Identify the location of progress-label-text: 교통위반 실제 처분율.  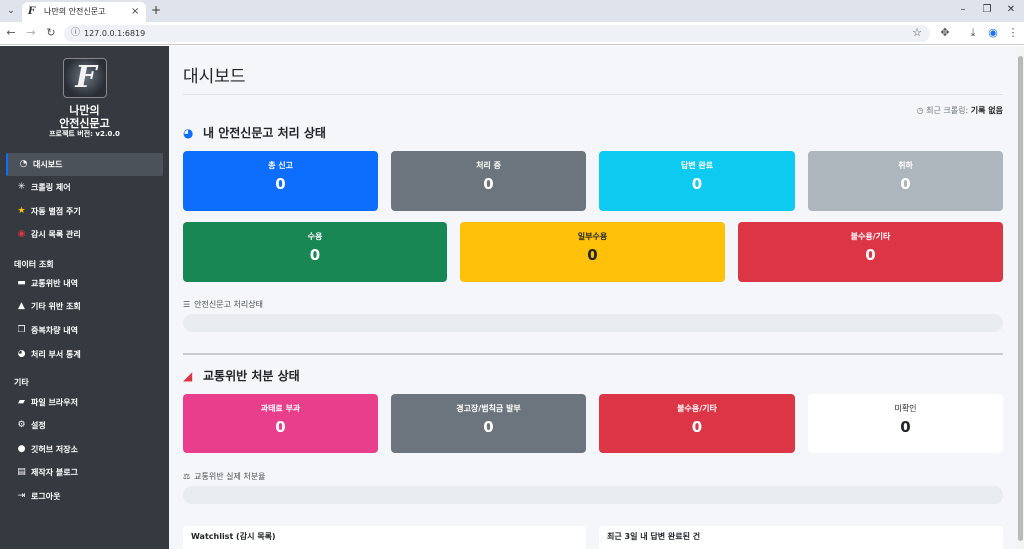
(230, 476).